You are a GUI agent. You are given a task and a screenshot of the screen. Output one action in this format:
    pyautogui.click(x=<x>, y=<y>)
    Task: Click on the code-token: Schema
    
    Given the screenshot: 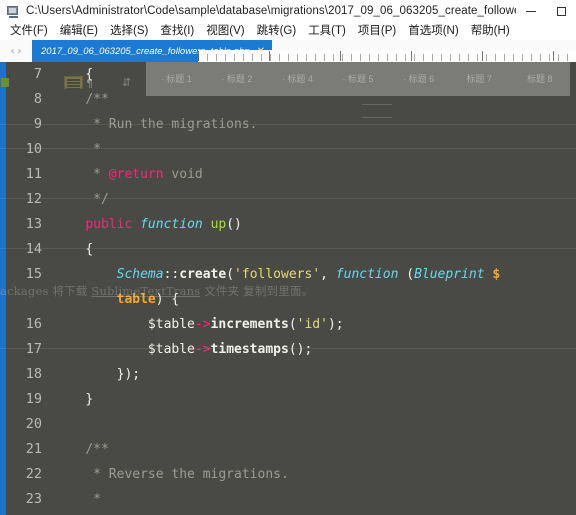 What is the action you would take?
    pyautogui.click(x=140, y=274)
    